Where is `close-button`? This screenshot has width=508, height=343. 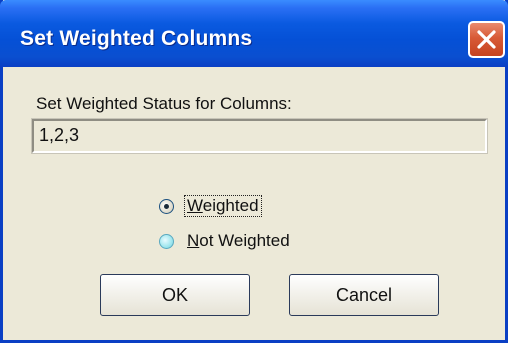 close-button is located at coordinates (486, 39).